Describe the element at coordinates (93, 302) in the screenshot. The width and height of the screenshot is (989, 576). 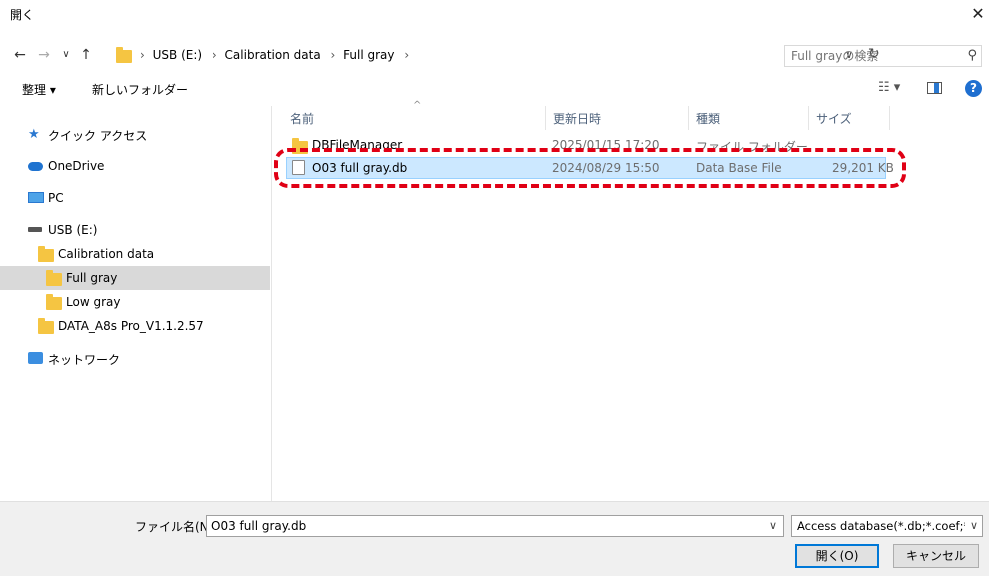
I see `nav-label: Low gray` at that location.